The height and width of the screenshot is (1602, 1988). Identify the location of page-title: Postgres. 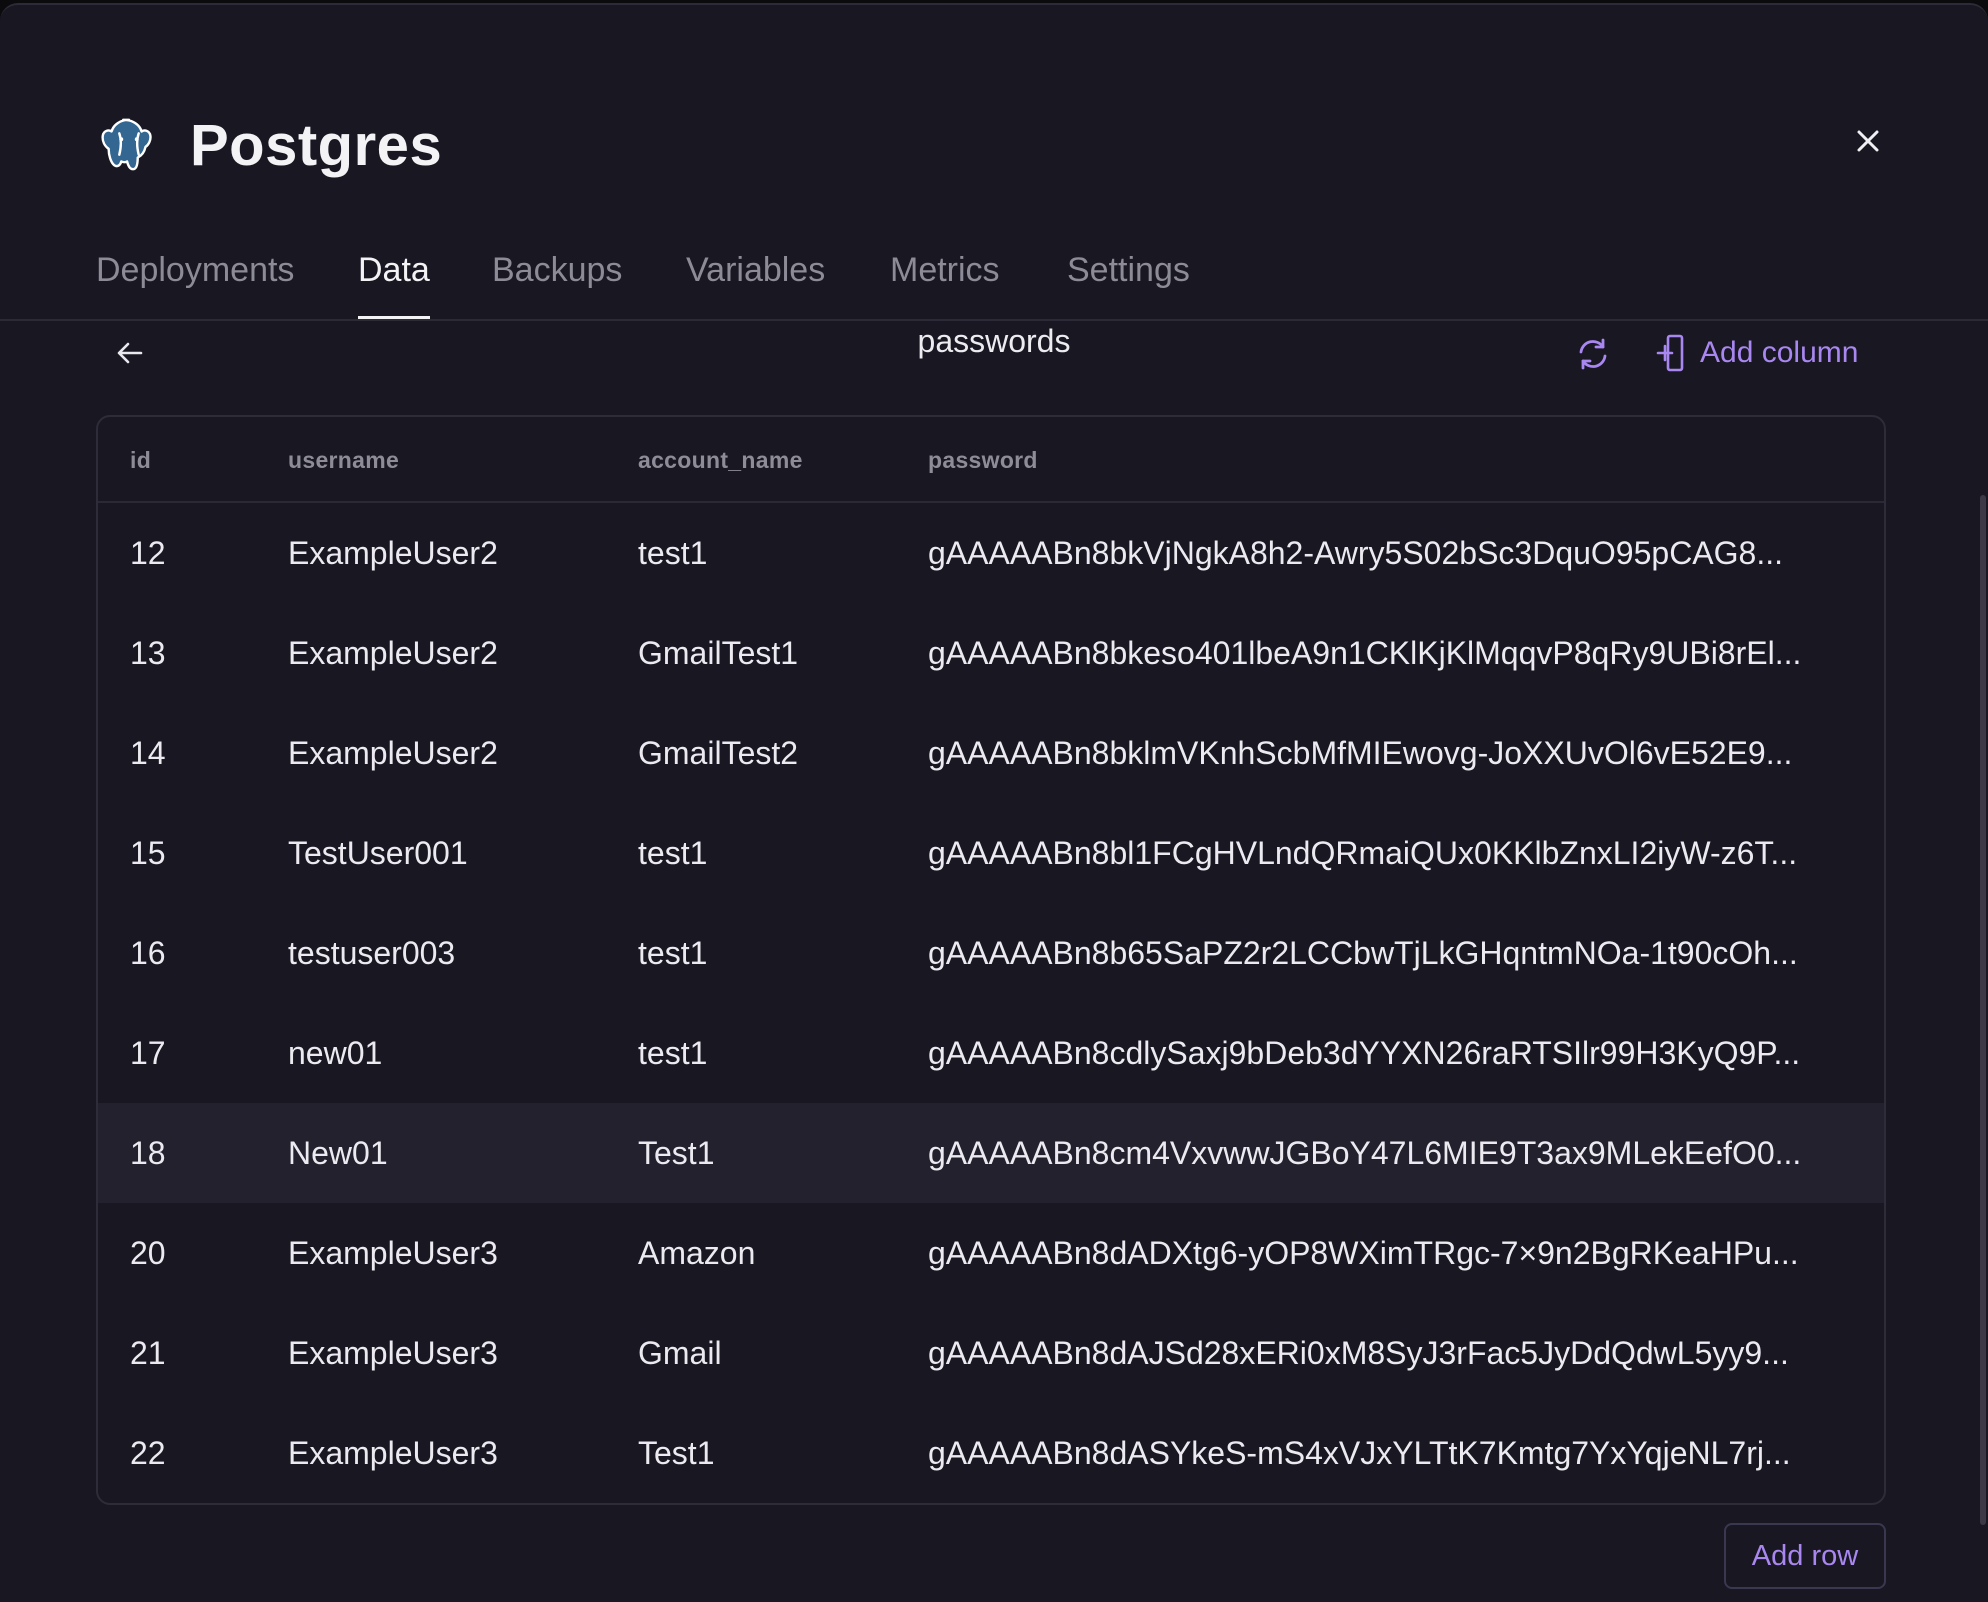
(316, 145).